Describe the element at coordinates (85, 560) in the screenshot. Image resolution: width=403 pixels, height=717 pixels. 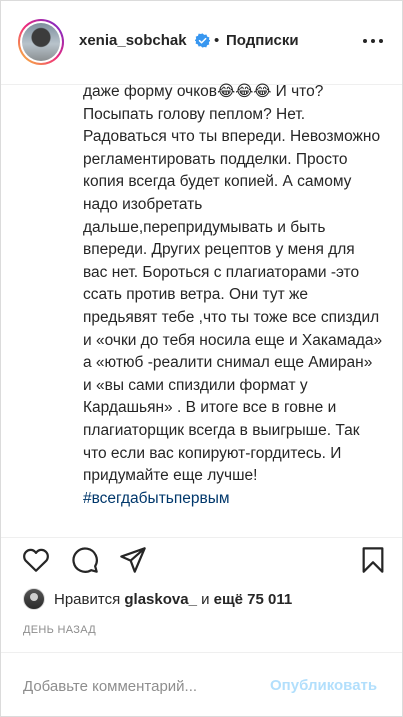
I see `comment-bubble-icon` at that location.